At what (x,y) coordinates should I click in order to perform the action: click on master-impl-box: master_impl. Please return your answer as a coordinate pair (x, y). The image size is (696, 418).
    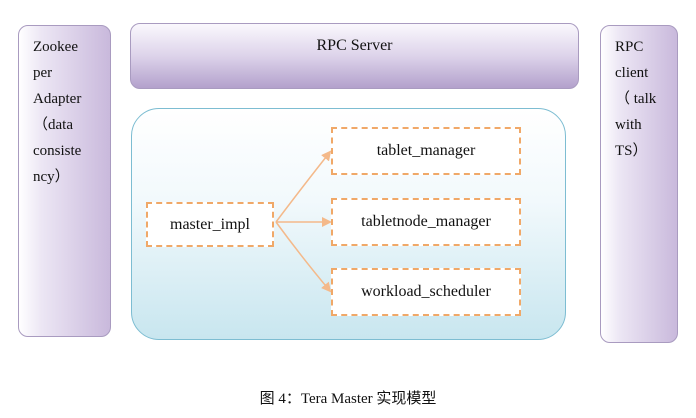
    Looking at the image, I should click on (210, 224).